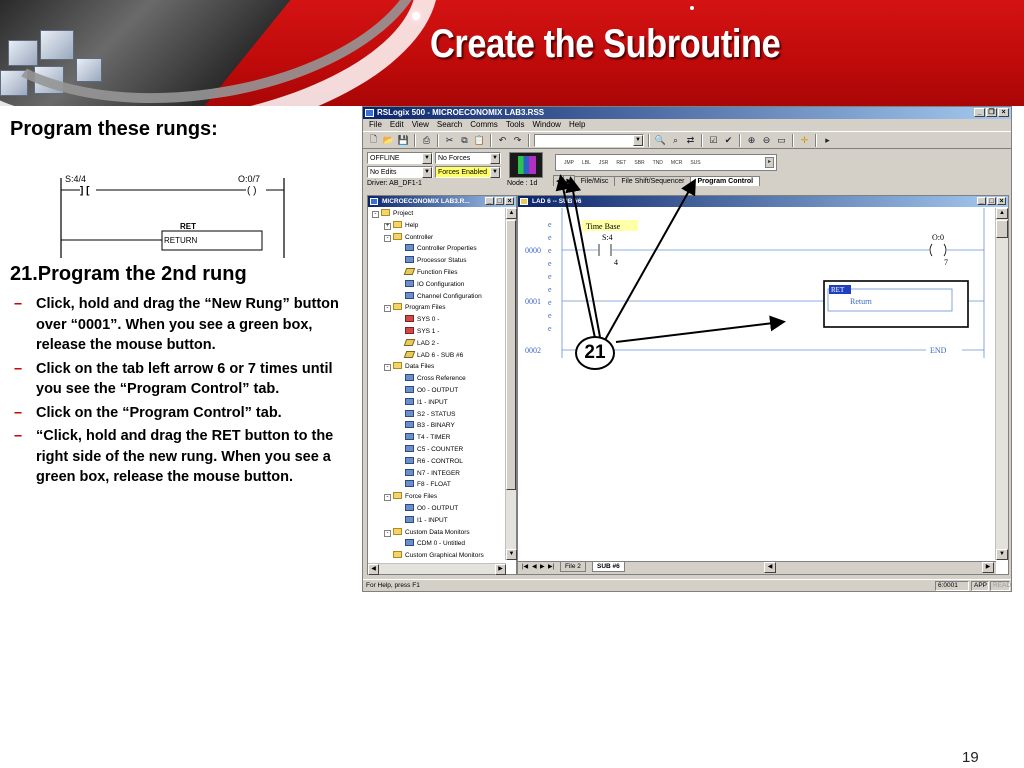 The image size is (1024, 768). I want to click on replace-icon: ⇄, so click(690, 140).